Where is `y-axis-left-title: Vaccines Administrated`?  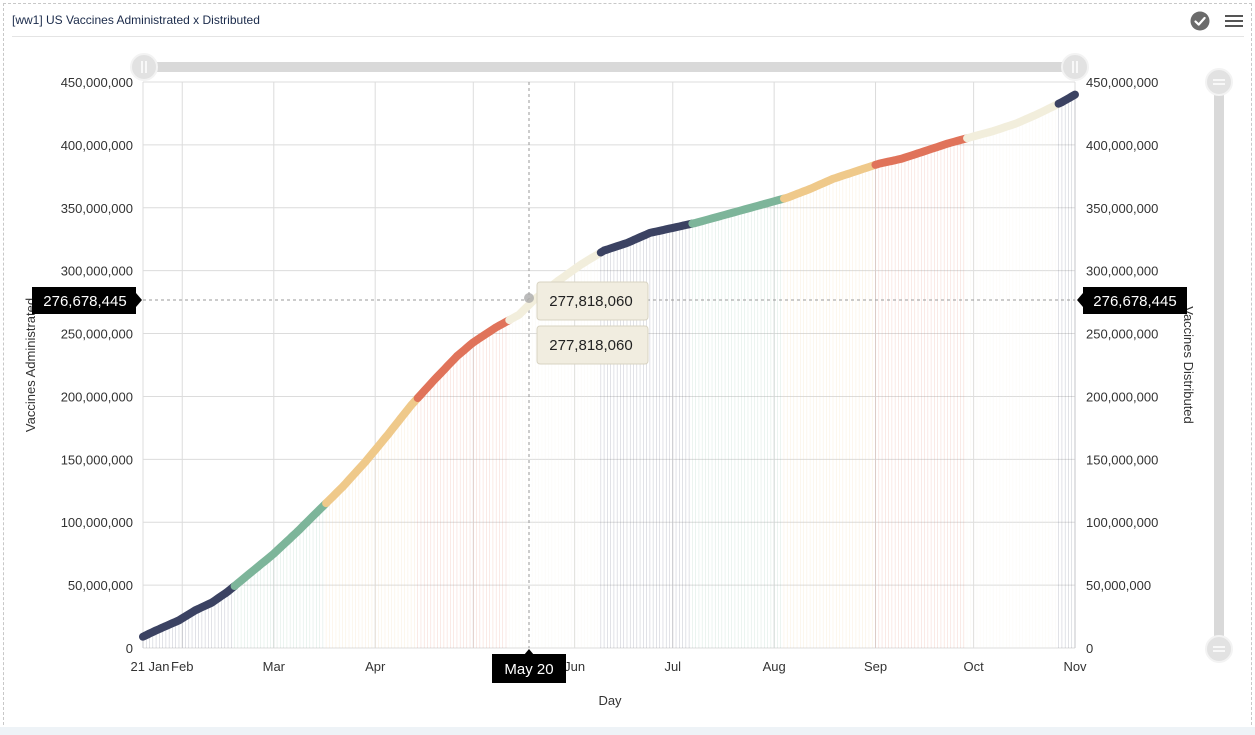
y-axis-left-title: Vaccines Administrated is located at coordinates (30, 365).